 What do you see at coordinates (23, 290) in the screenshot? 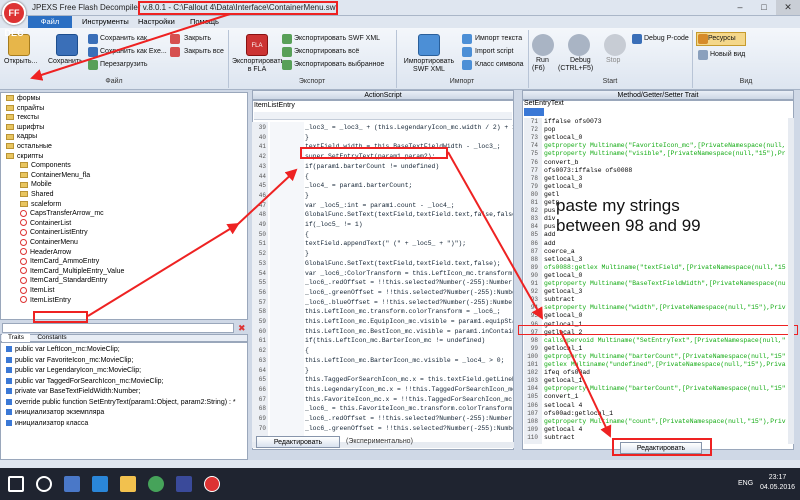
I see `class-icon` at bounding box center [23, 290].